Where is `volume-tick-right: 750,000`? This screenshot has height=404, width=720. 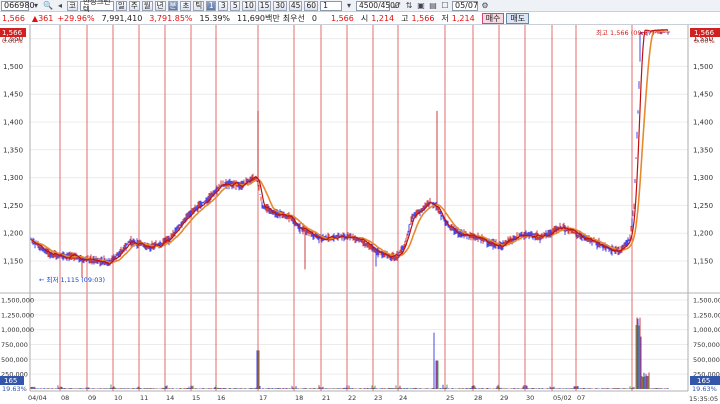 volume-tick-right: 750,000 is located at coordinates (706, 345).